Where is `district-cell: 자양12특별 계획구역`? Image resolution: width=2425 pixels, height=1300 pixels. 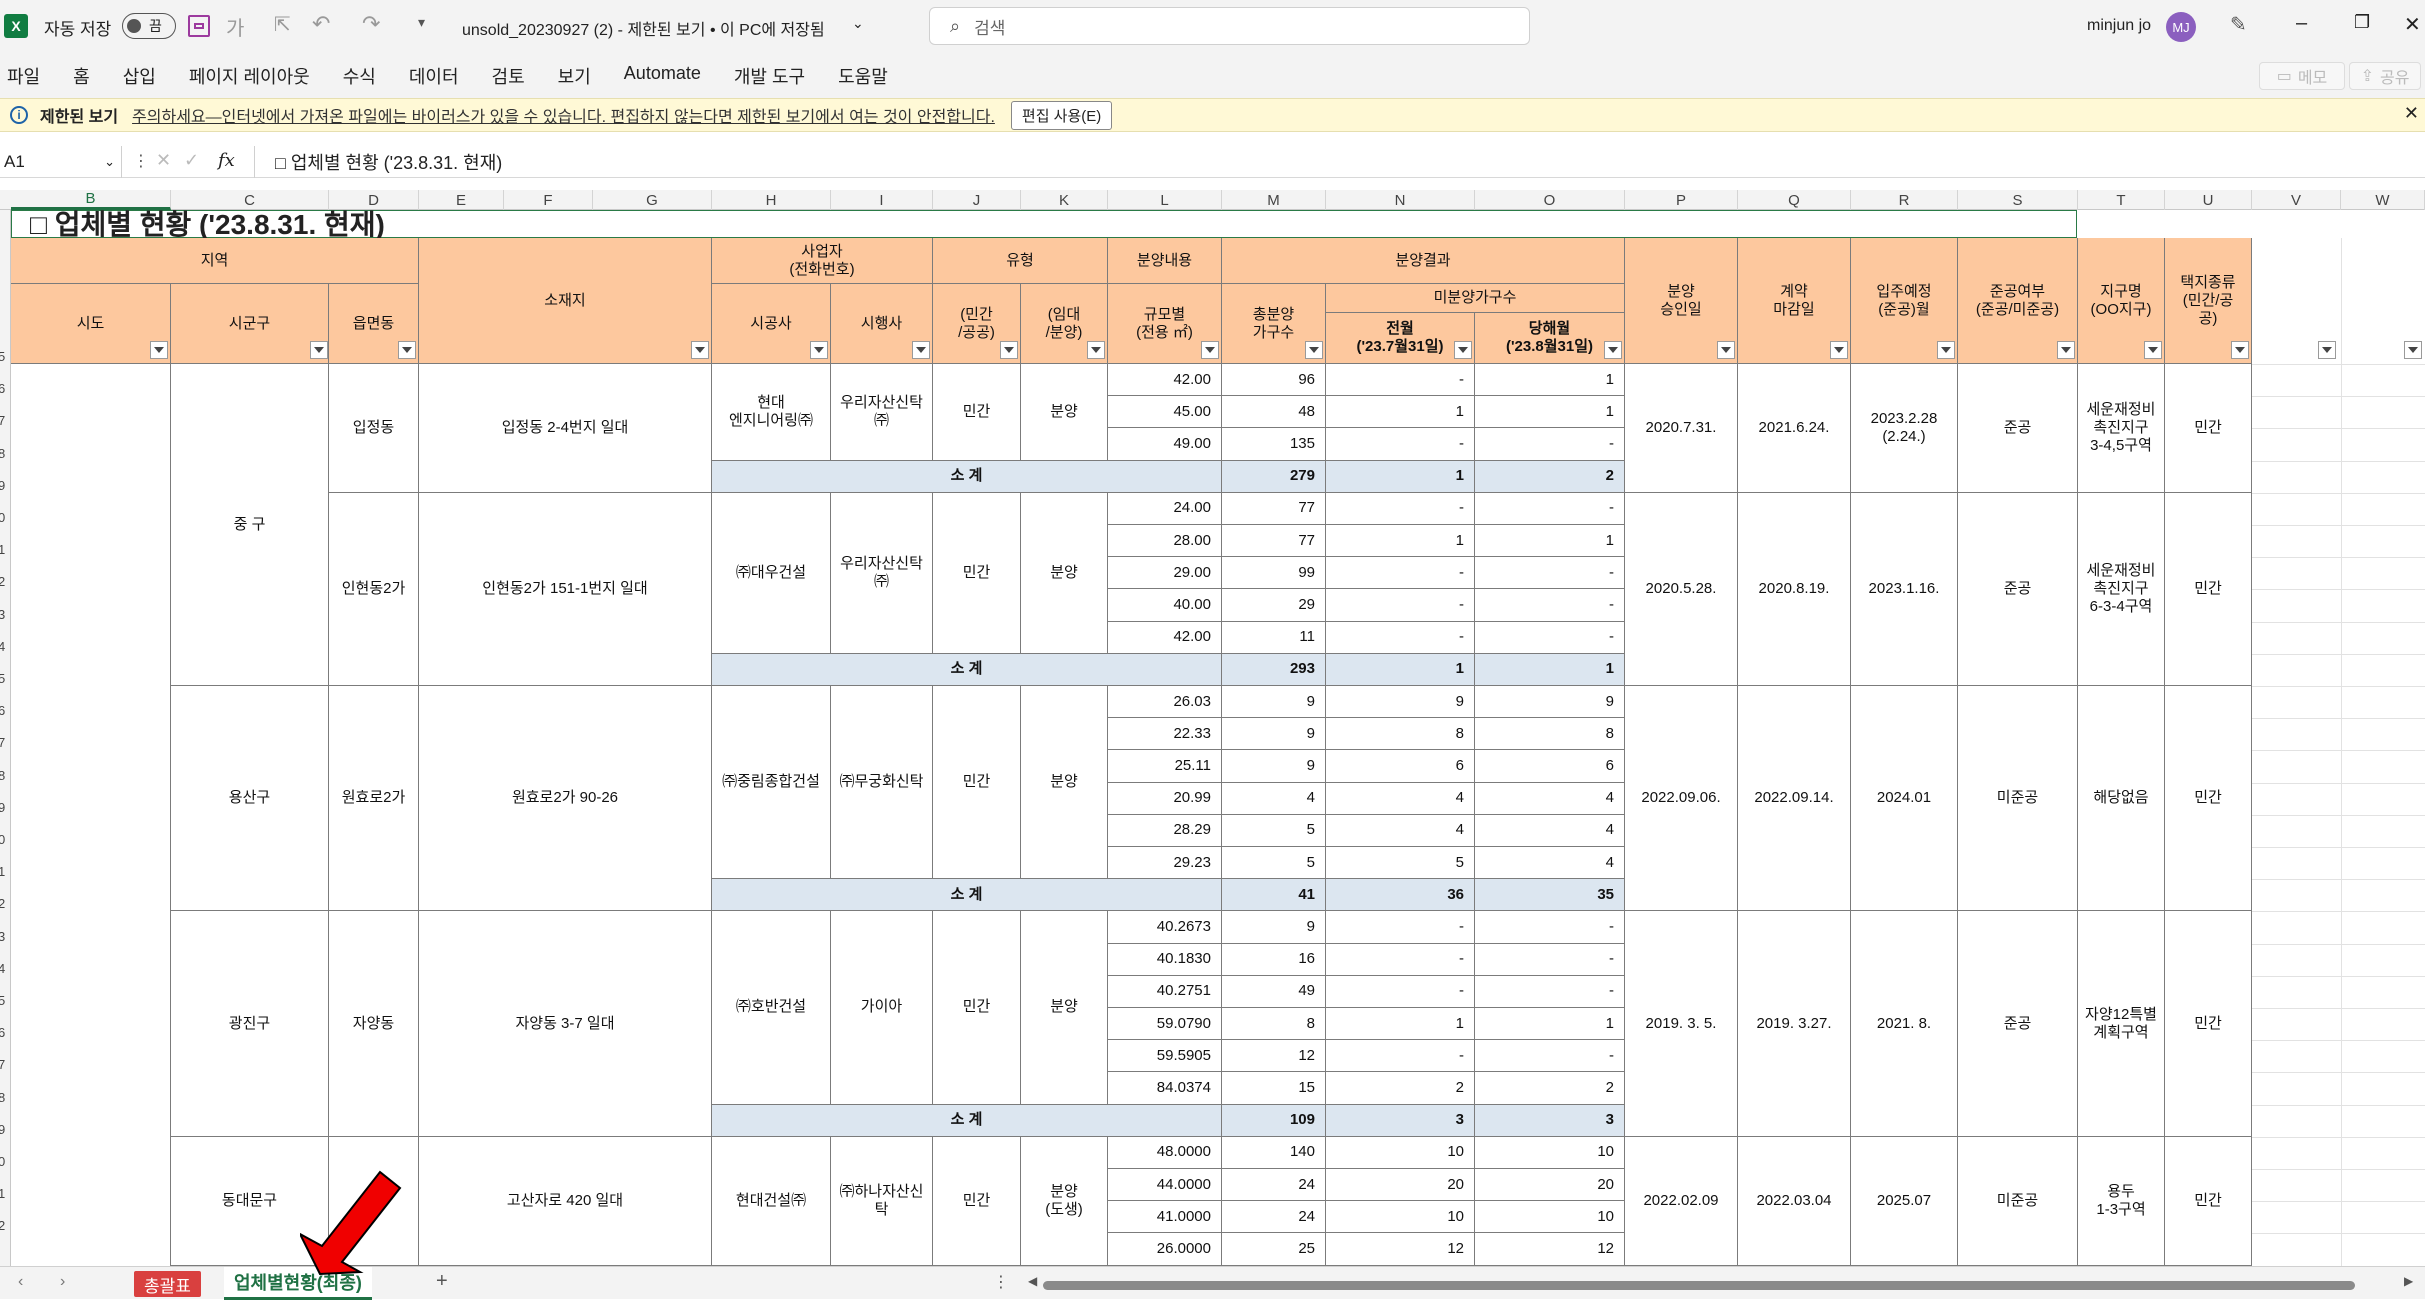 district-cell: 자양12특별 계획구역 is located at coordinates (2121, 1024).